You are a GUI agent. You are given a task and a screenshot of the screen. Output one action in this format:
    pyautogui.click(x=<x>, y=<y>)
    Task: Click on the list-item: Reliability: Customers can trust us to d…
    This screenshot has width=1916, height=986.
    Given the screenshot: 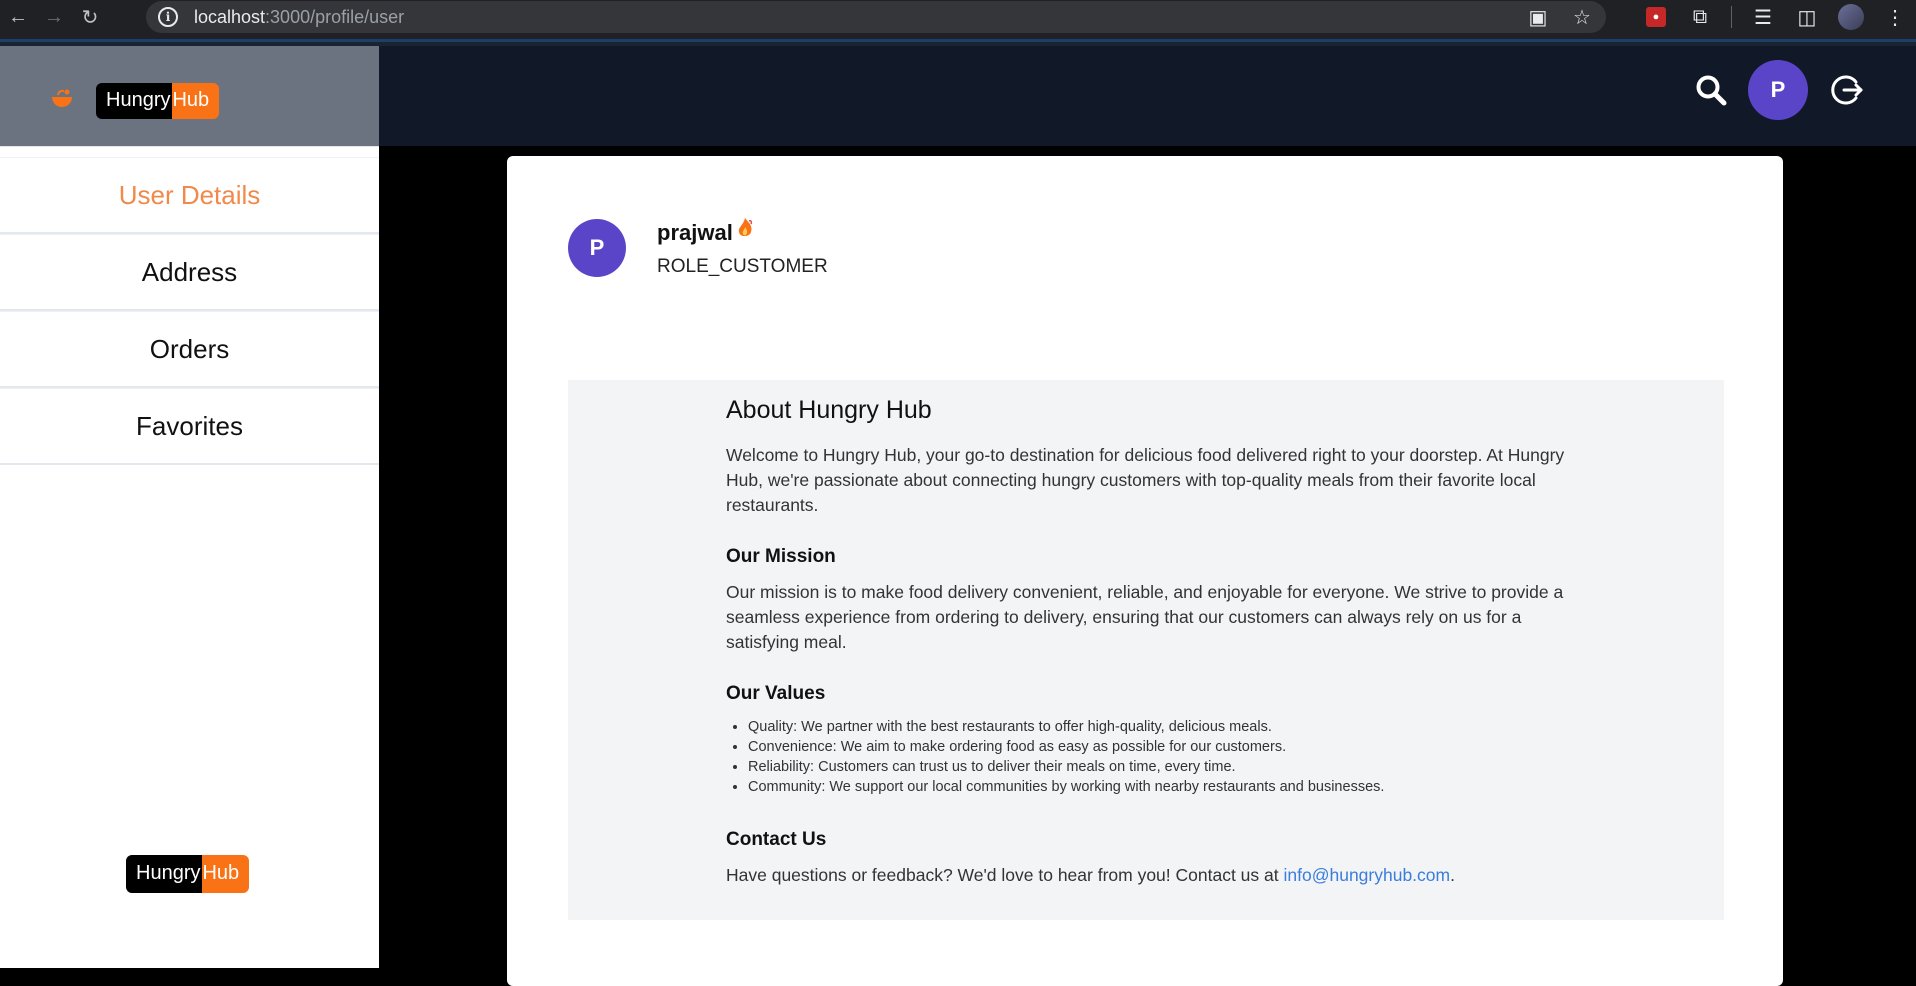 What is the action you would take?
    pyautogui.click(x=1236, y=767)
    